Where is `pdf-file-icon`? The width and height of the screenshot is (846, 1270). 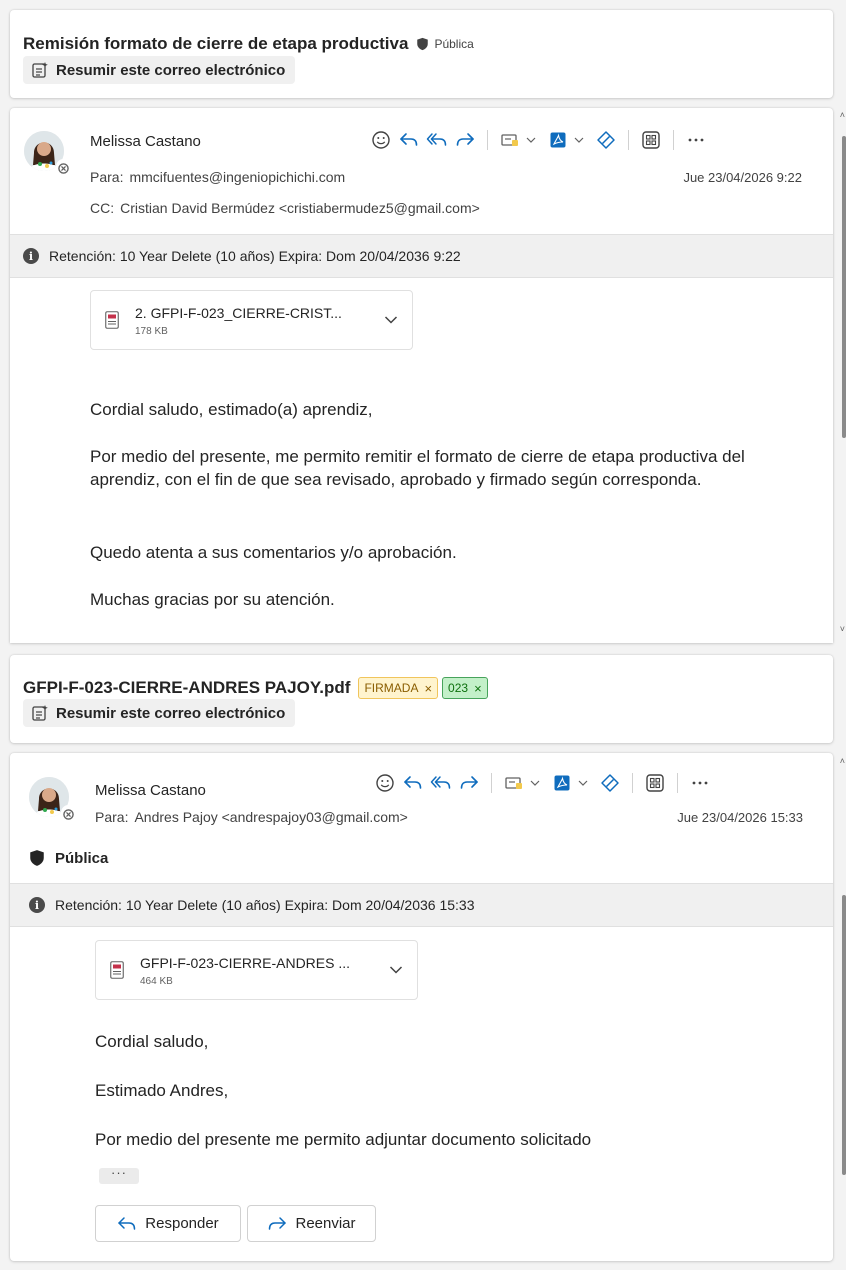
pdf-file-icon is located at coordinates (112, 320).